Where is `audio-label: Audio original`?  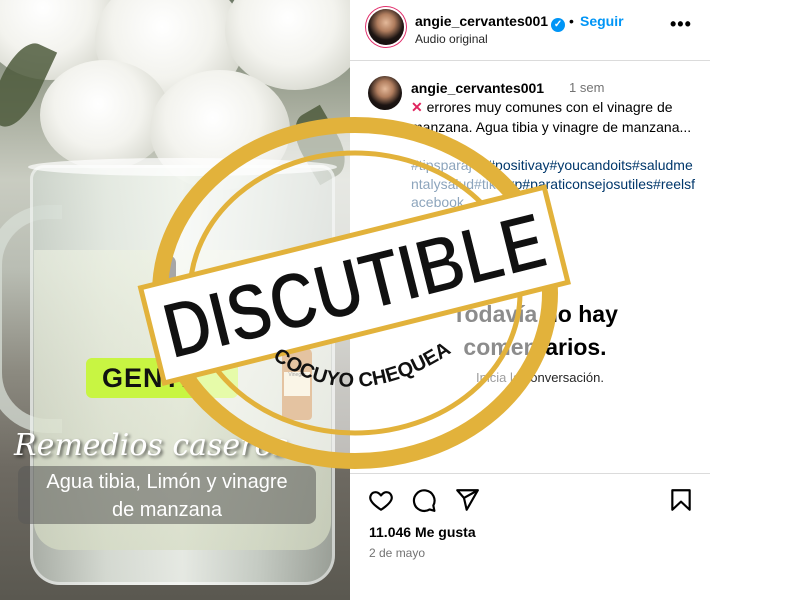
audio-label: Audio original is located at coordinates (451, 39).